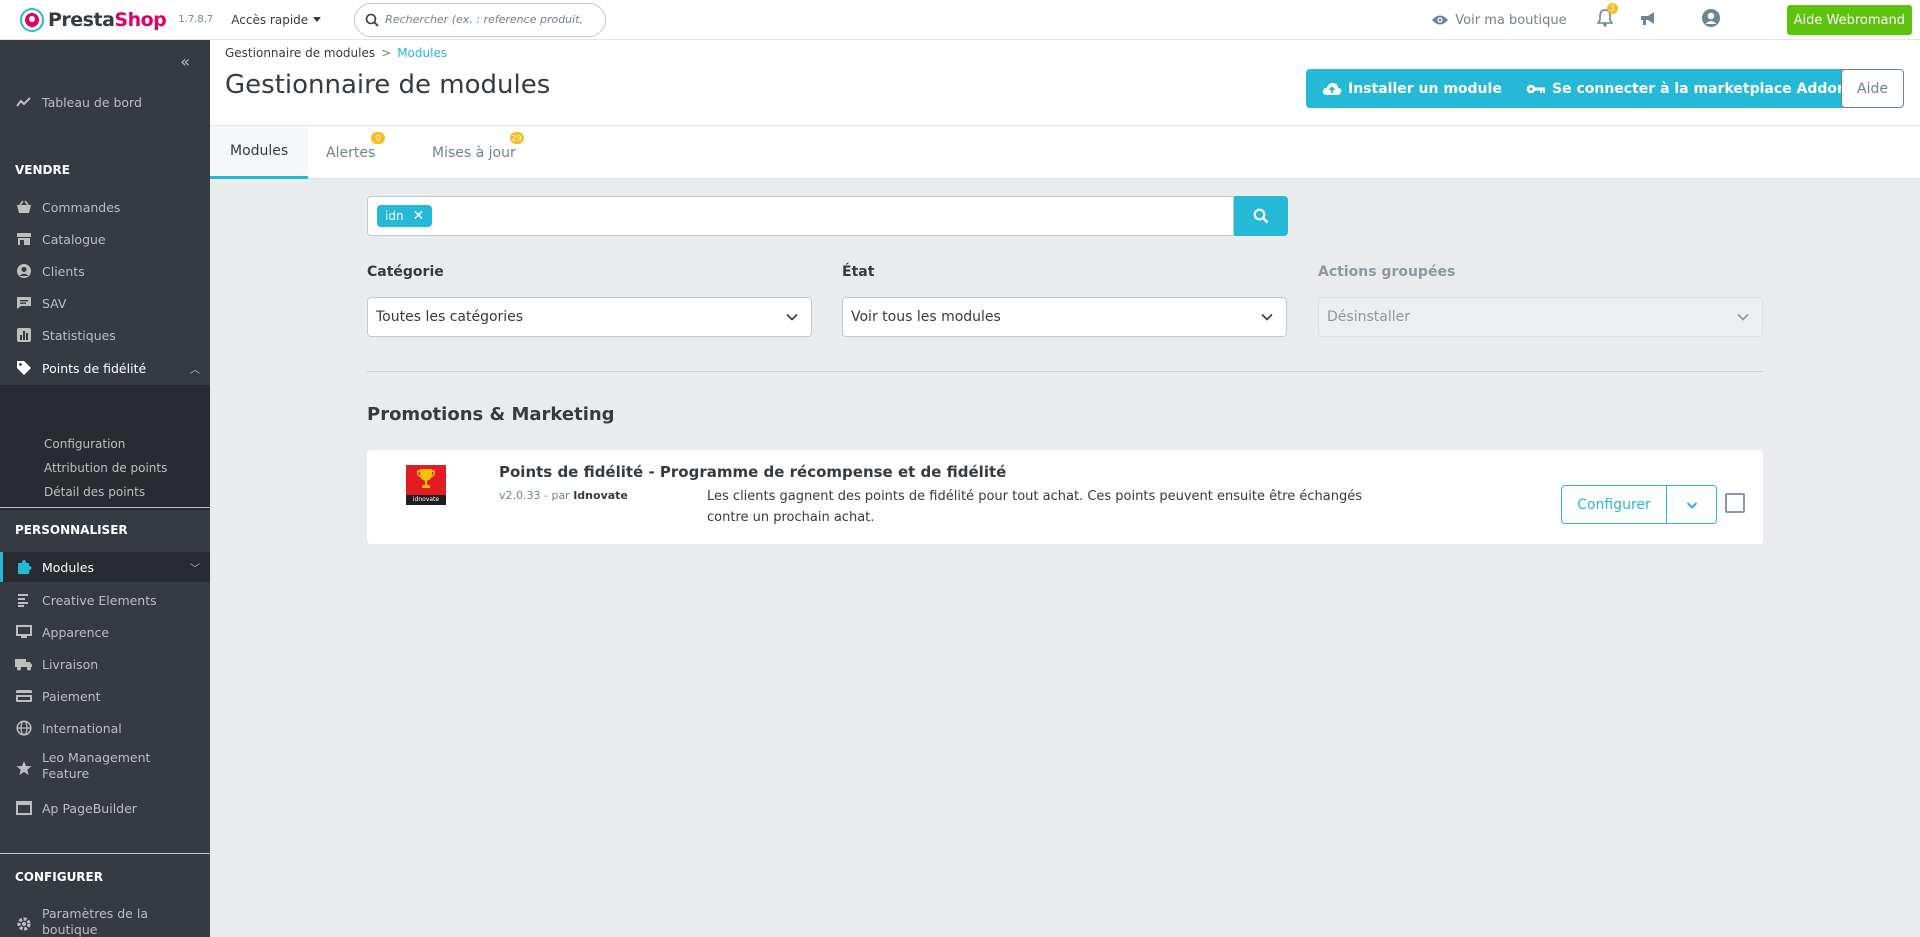 The image size is (1920, 937). What do you see at coordinates (1425, 88) in the screenshot?
I see `install-module-label: Installer un module` at bounding box center [1425, 88].